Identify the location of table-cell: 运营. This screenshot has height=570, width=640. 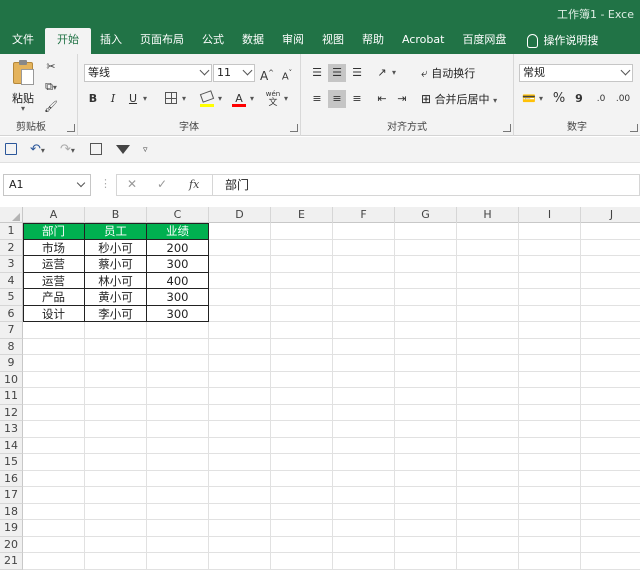
(53, 281).